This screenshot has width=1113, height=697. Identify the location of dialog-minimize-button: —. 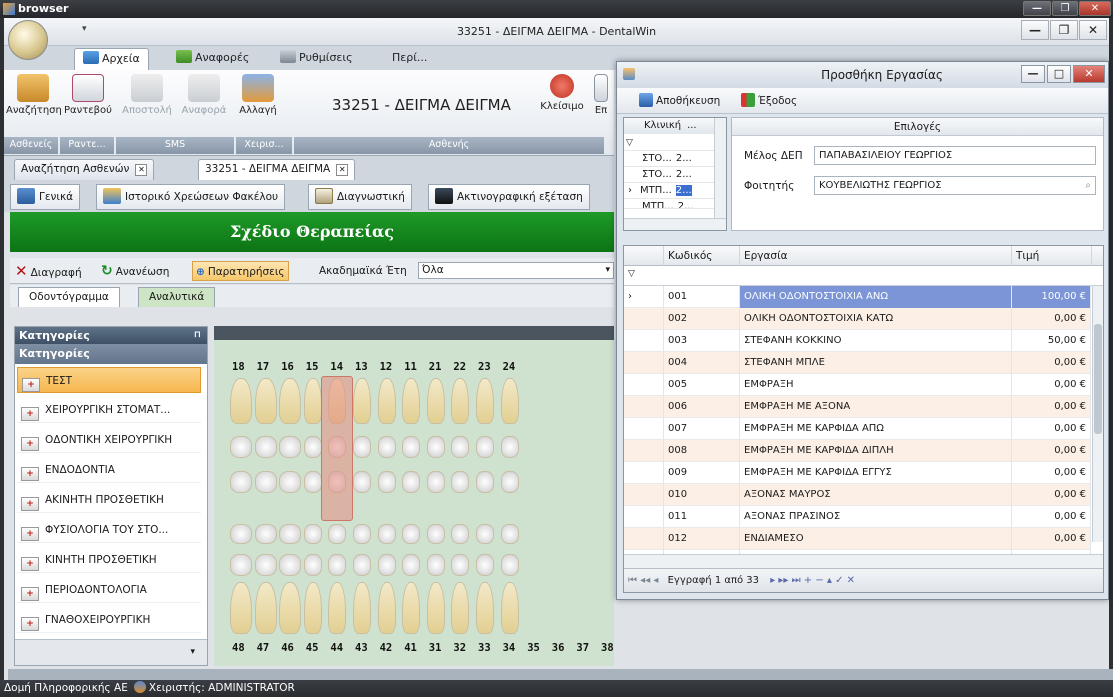
(1033, 74).